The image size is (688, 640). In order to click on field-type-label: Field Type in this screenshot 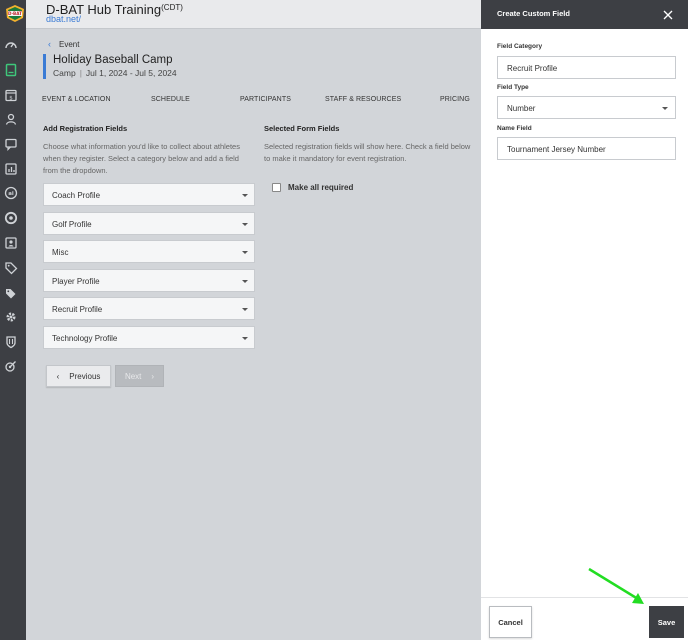, I will do `click(513, 87)`.